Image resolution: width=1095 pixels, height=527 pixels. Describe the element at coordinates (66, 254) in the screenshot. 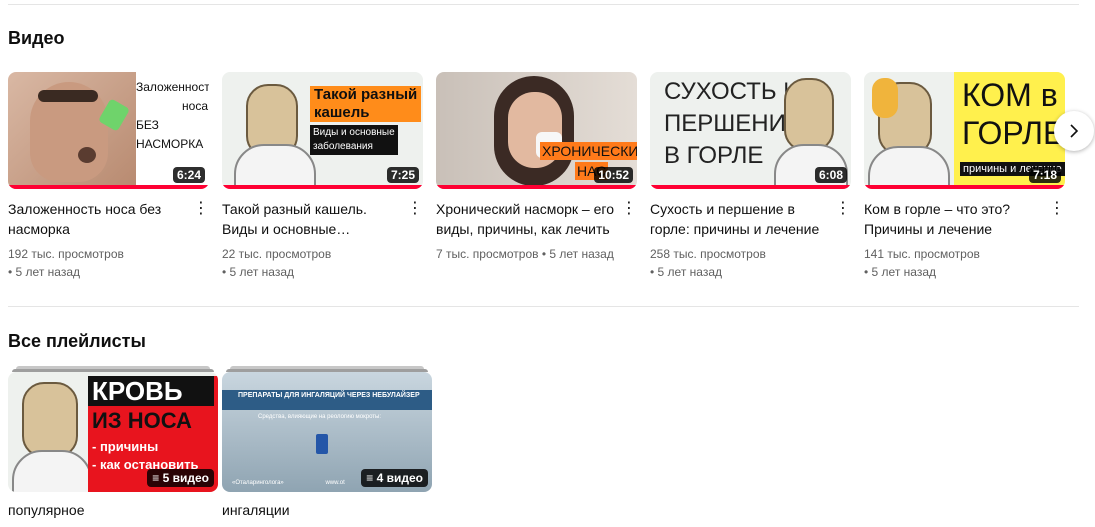

I see `video-views: 192 тыс. просмотров` at that location.